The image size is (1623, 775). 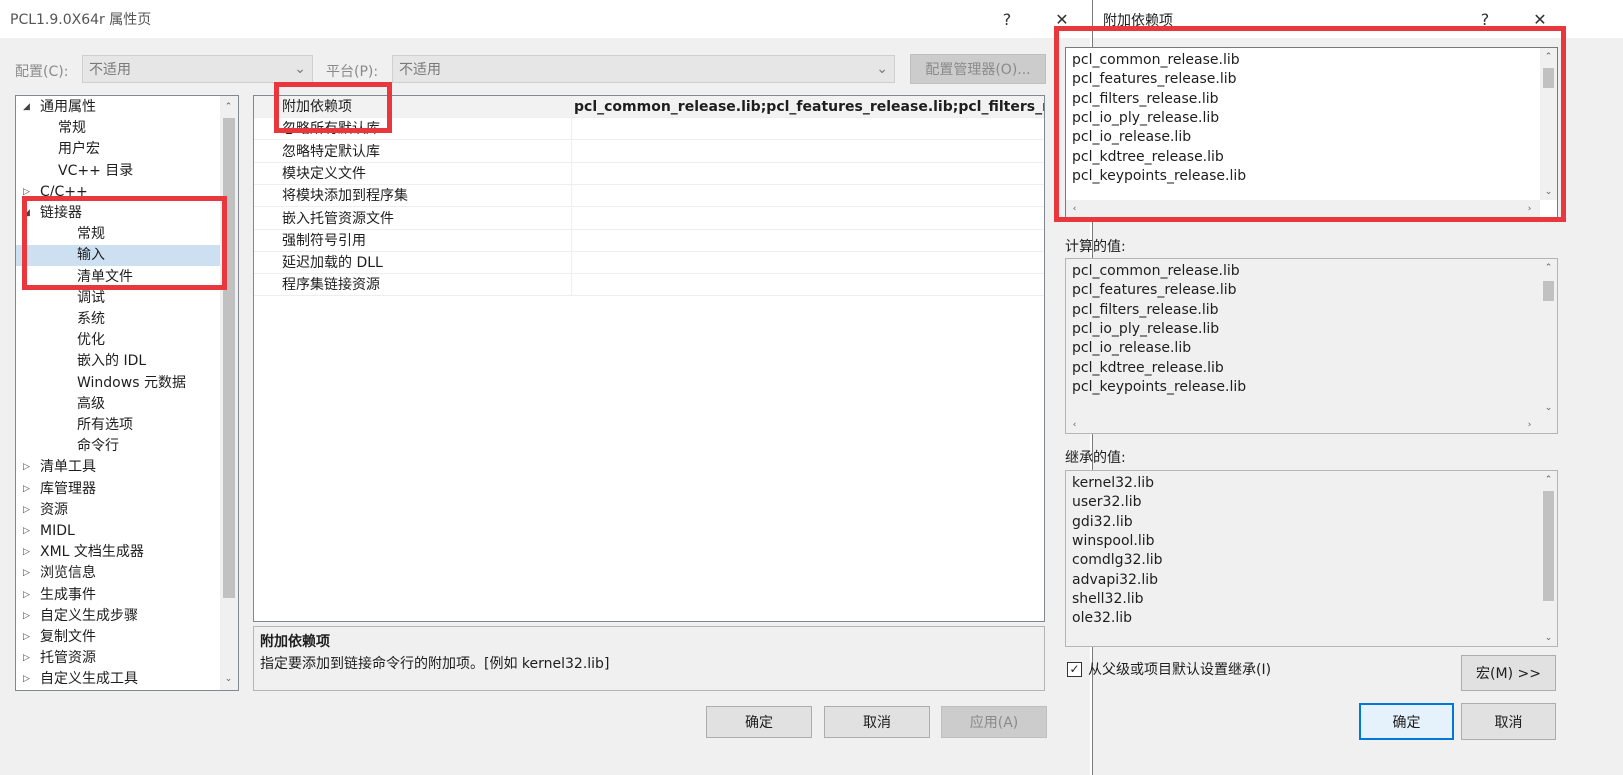 What do you see at coordinates (1095, 458) in the screenshot?
I see `inherited-label: 继承的值:` at bounding box center [1095, 458].